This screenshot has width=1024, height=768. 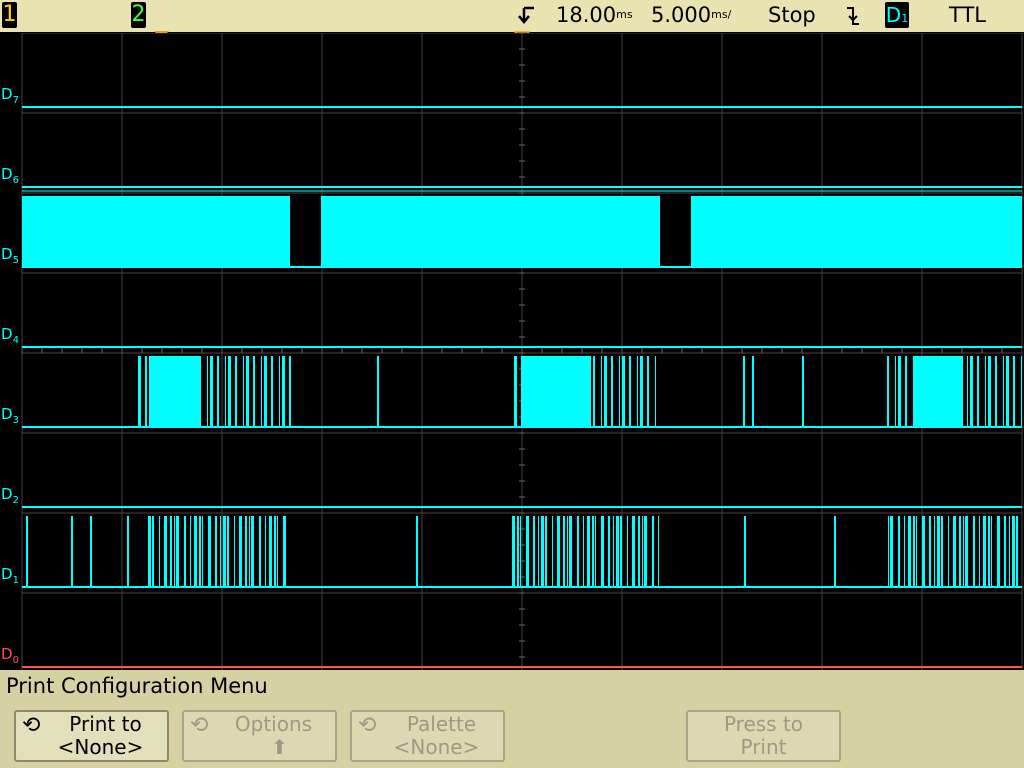 What do you see at coordinates (259, 736) in the screenshot?
I see `options-softkey: ⟲ Options ⬆` at bounding box center [259, 736].